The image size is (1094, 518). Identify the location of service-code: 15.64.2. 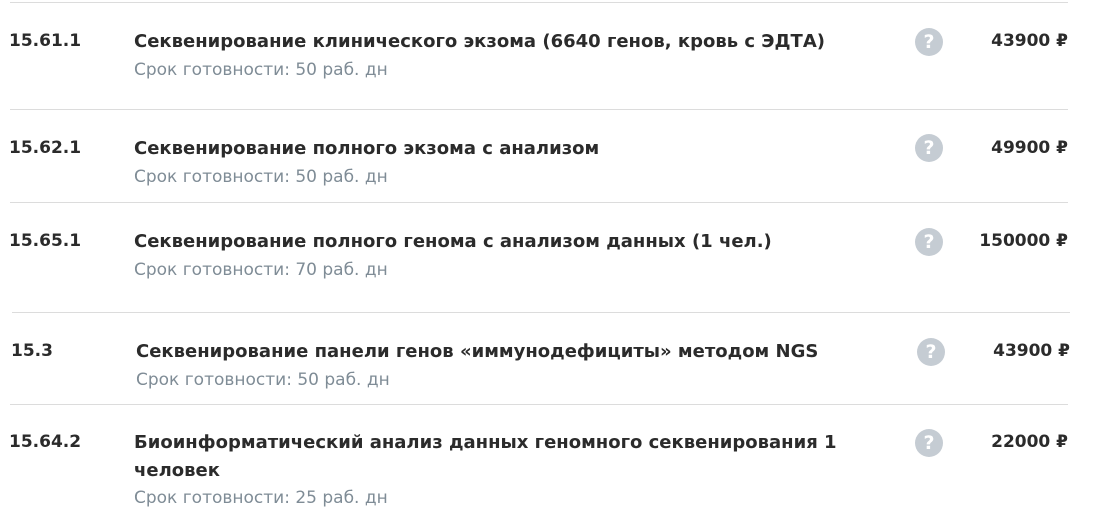
(45, 442).